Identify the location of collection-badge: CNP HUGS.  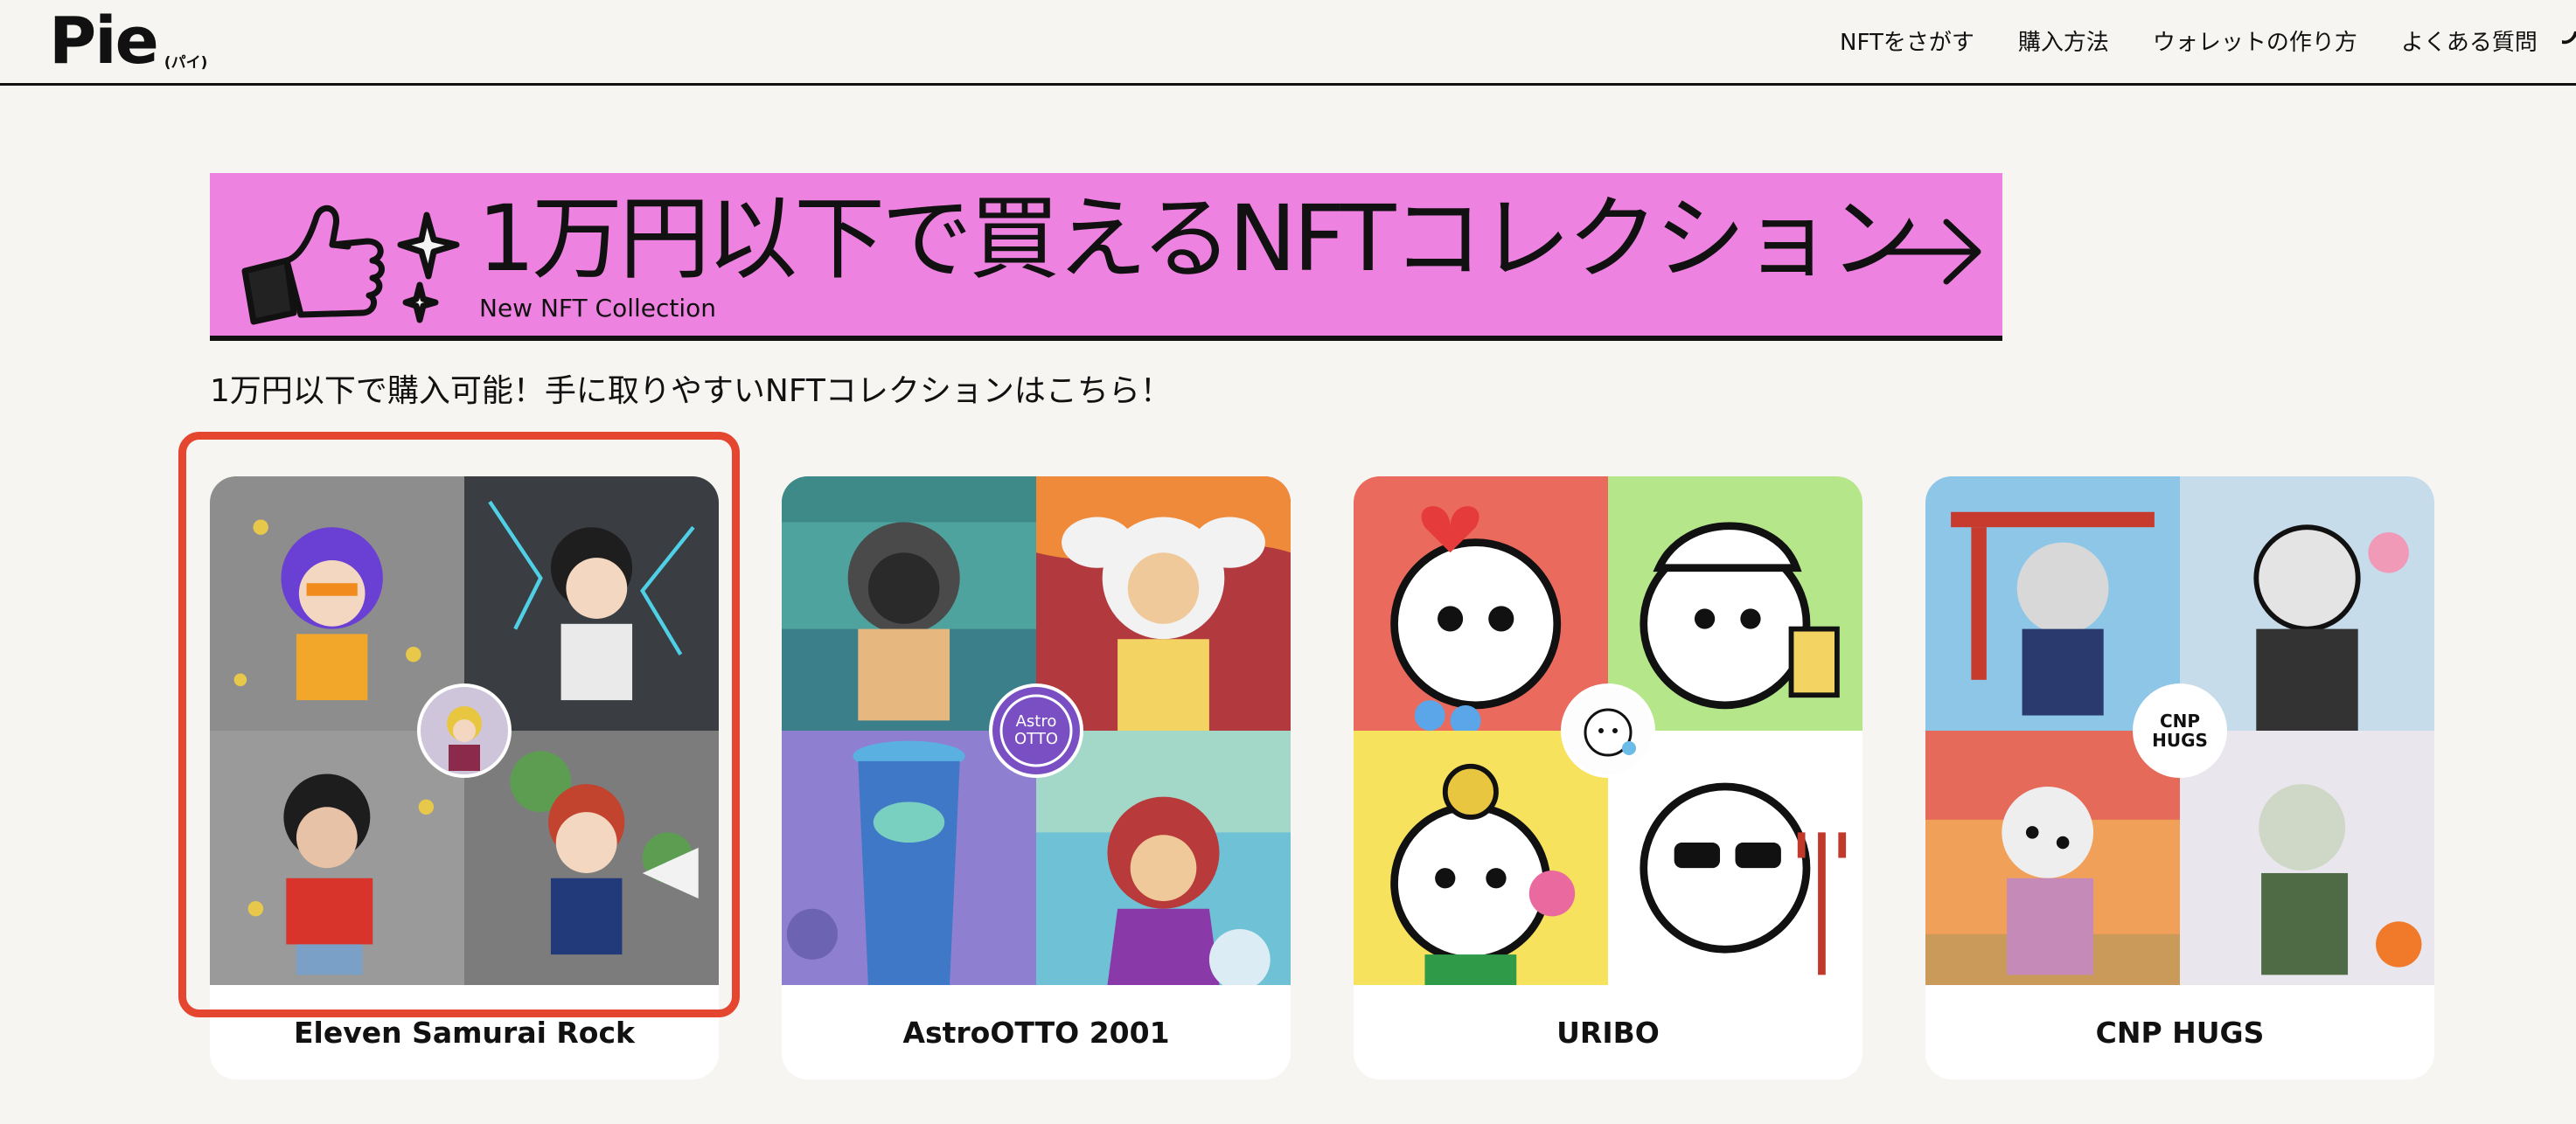
(2180, 730).